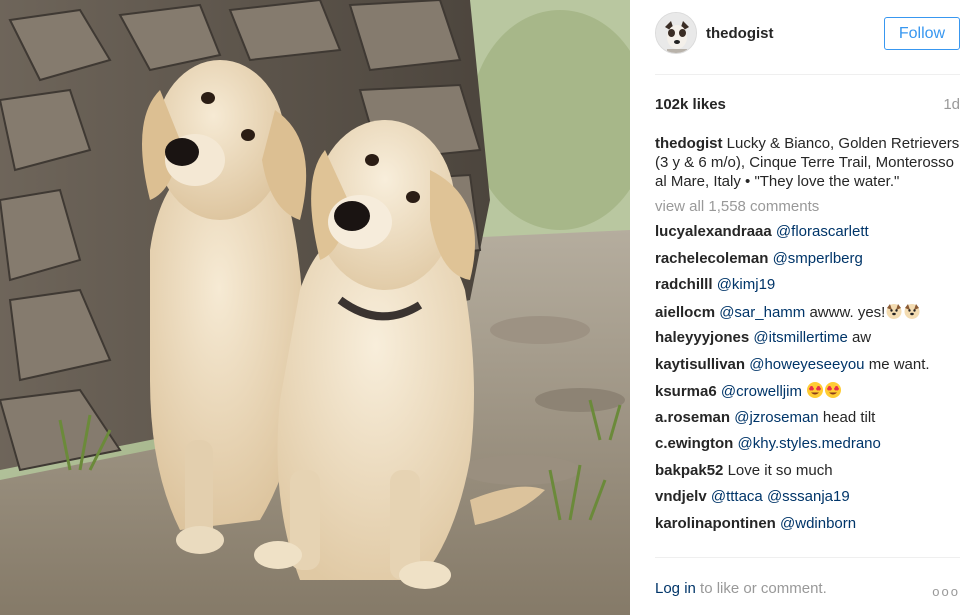  Describe the element at coordinates (899, 364) in the screenshot. I see `comment-text: me want.` at that location.